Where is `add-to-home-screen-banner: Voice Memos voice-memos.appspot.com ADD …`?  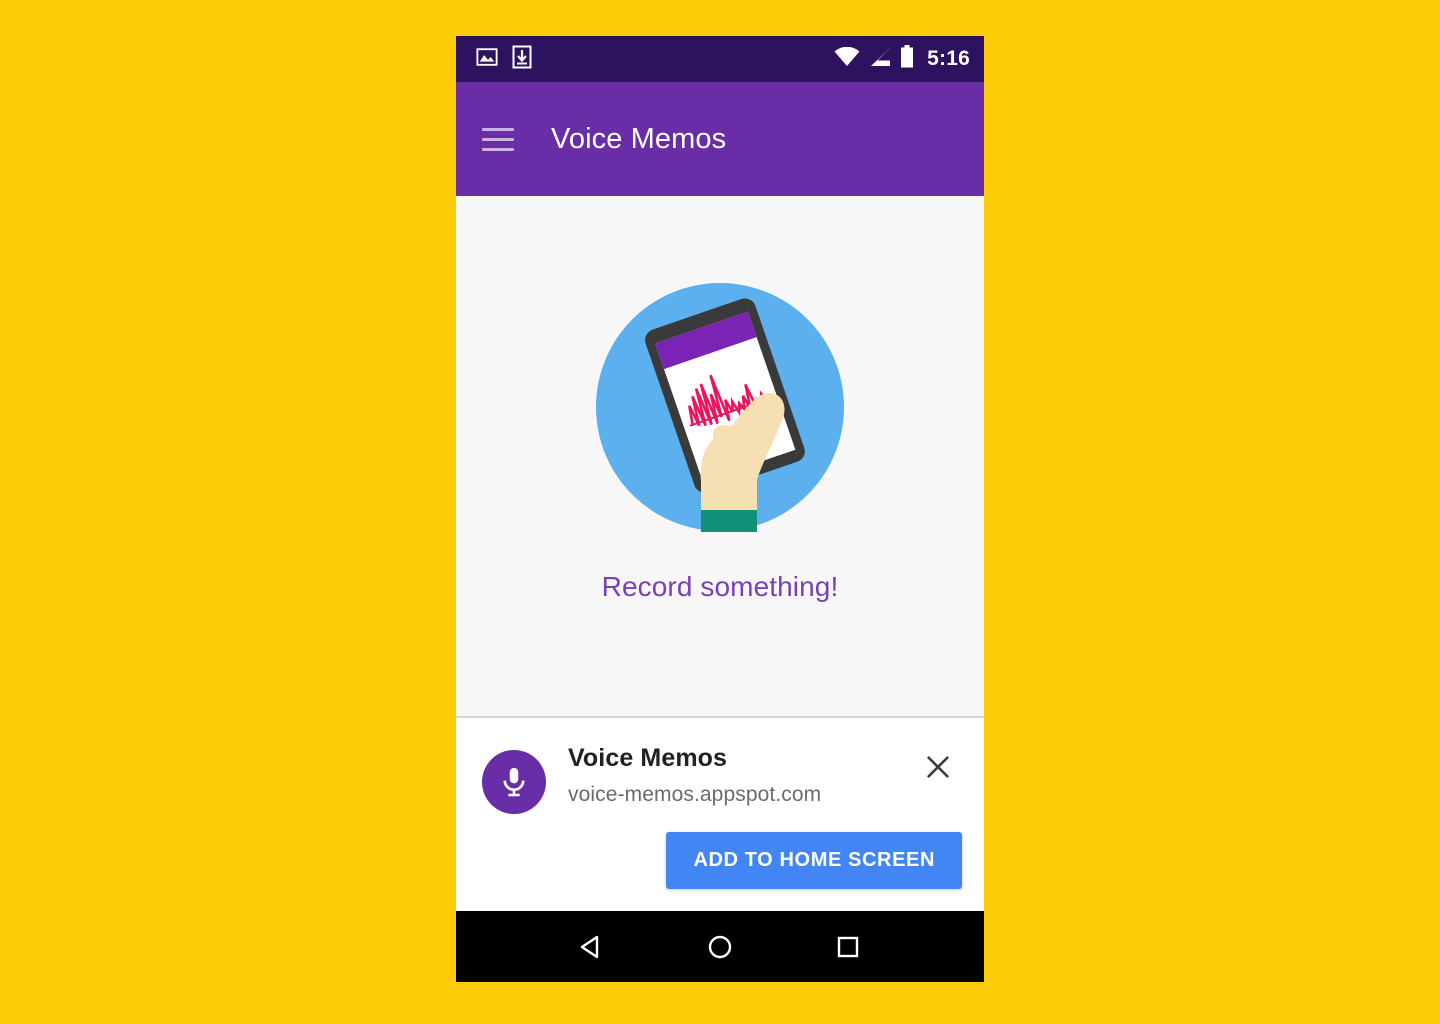 add-to-home-screen-banner: Voice Memos voice-memos.appspot.com ADD … is located at coordinates (720, 814).